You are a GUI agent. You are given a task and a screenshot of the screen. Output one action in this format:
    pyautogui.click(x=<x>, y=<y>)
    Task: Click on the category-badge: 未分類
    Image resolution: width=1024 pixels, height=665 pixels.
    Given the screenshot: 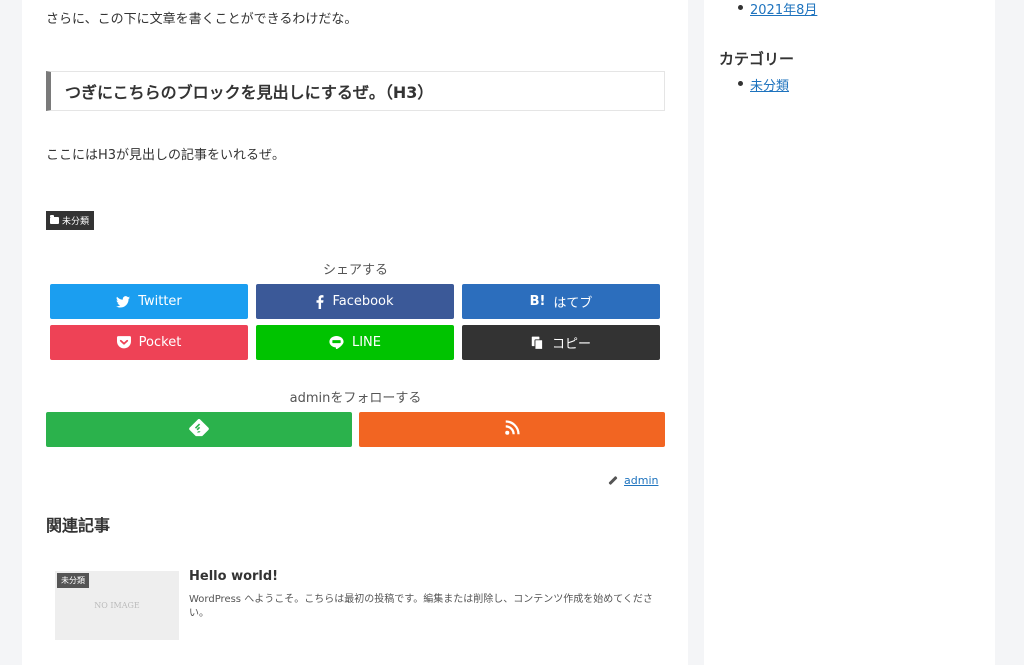 What is the action you would take?
    pyautogui.click(x=70, y=220)
    